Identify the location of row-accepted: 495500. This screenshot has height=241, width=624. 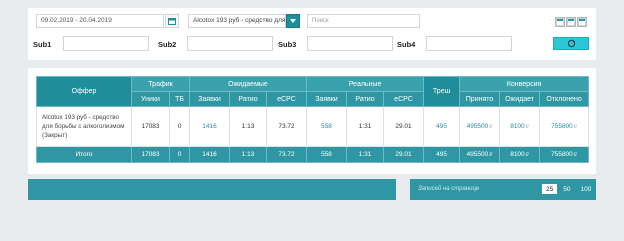
(477, 126).